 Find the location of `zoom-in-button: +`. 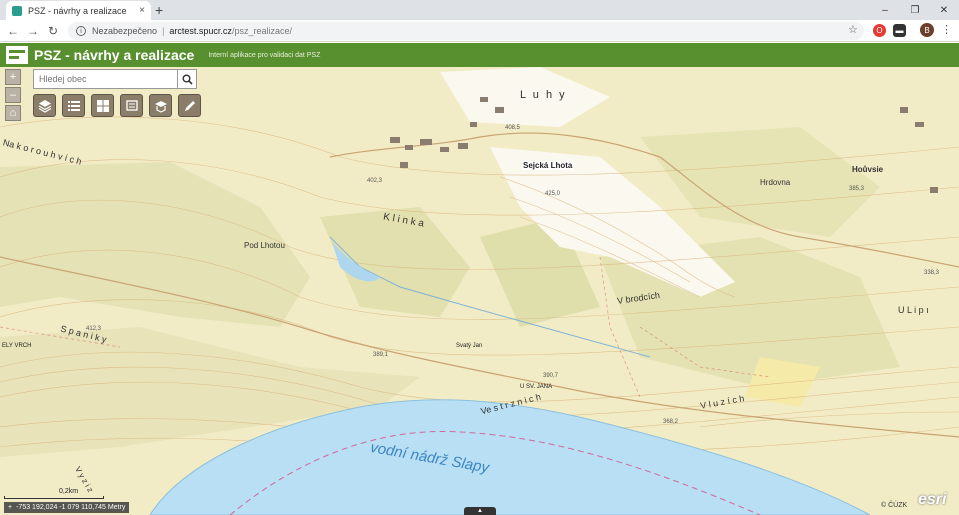

zoom-in-button: + is located at coordinates (13, 77).